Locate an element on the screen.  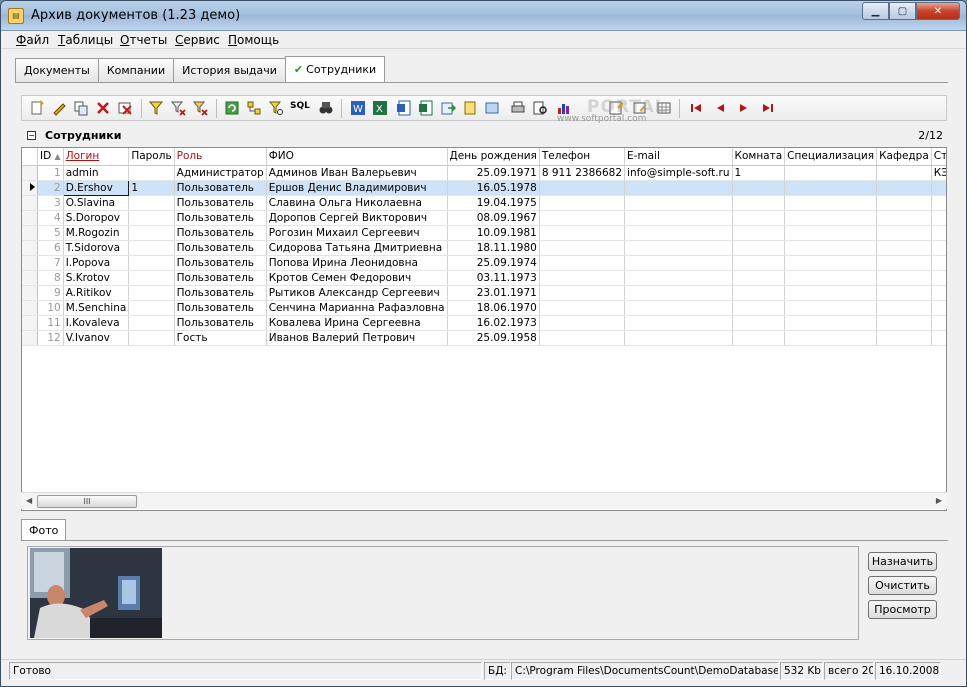
cell-birthday: 25.09.1971 is located at coordinates (493, 173).